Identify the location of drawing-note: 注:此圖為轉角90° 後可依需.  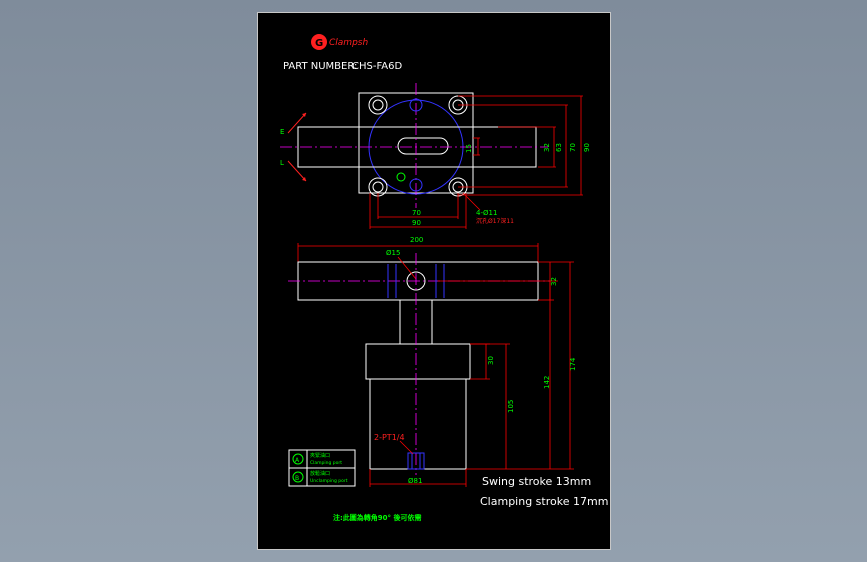
(377, 517).